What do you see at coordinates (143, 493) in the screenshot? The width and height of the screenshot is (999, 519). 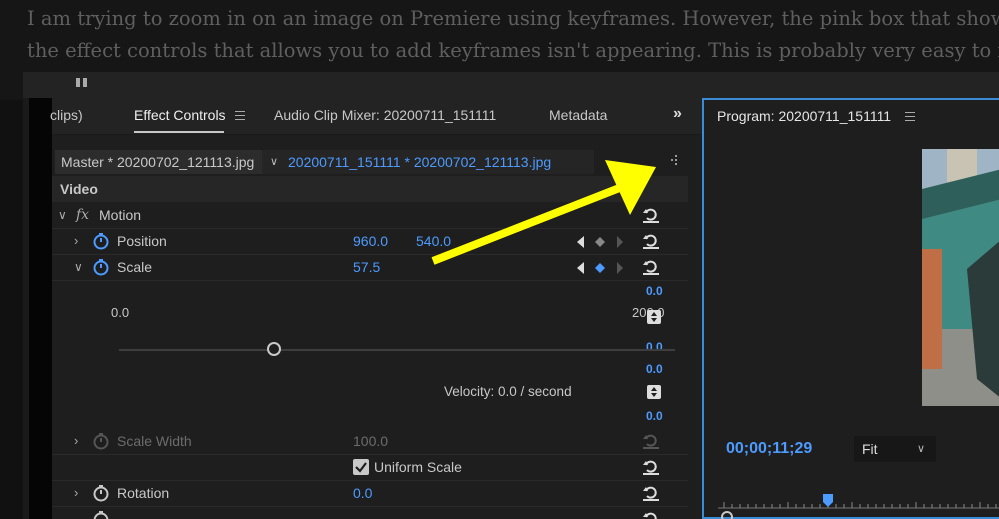 I see `rotation-label: Rotation` at bounding box center [143, 493].